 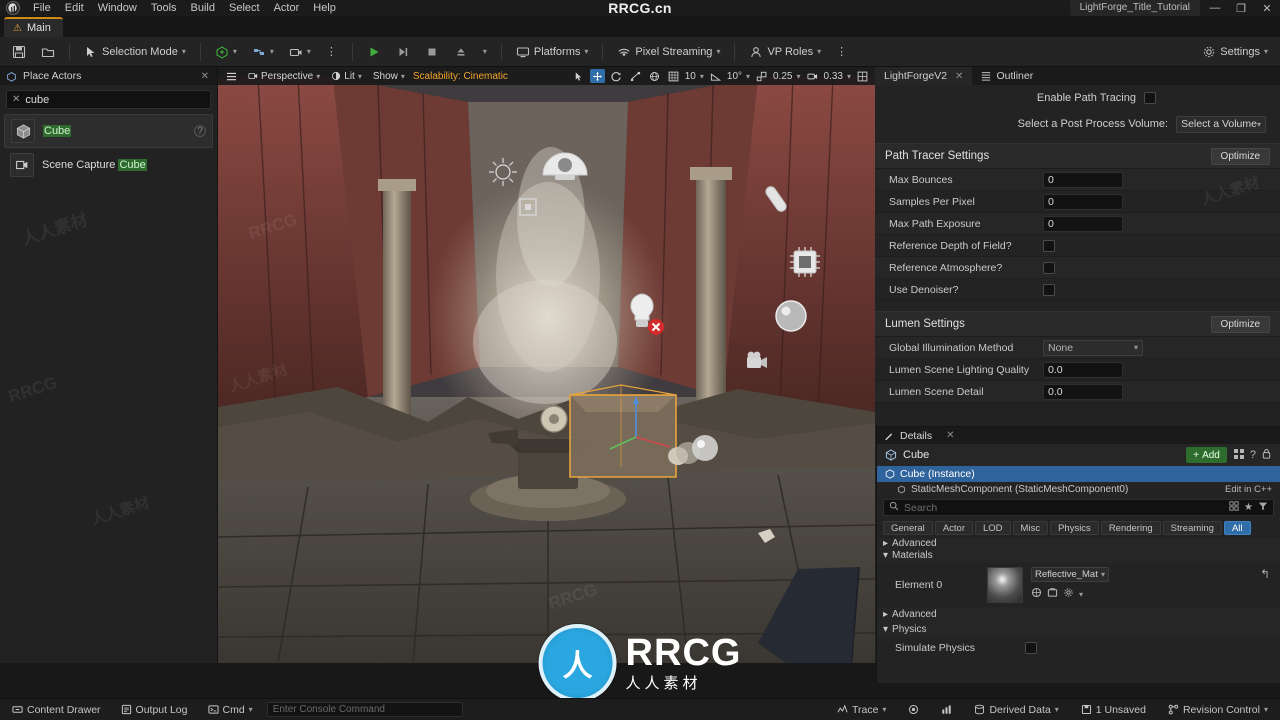 I want to click on close-button: ✕, so click(x=1267, y=8).